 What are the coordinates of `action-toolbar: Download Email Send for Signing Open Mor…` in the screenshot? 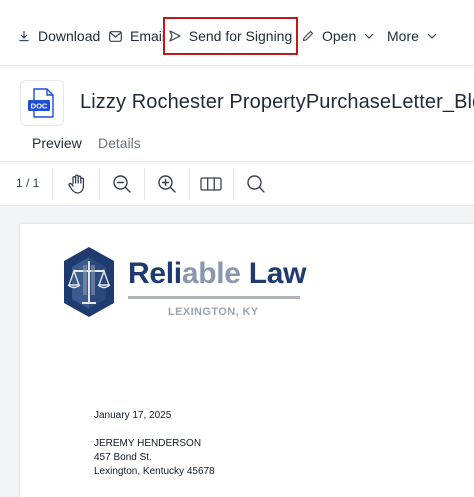 It's located at (237, 33).